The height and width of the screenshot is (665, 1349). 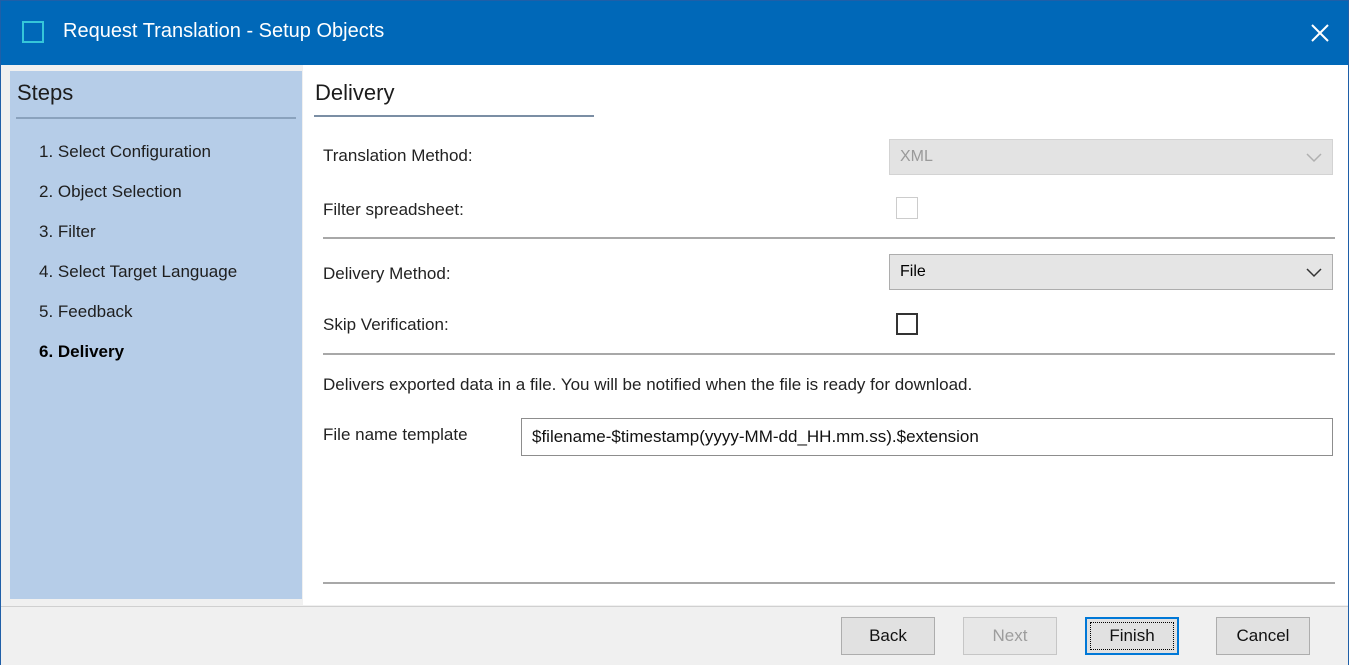 What do you see at coordinates (395, 434) in the screenshot?
I see `file-name-template-label: File name template` at bounding box center [395, 434].